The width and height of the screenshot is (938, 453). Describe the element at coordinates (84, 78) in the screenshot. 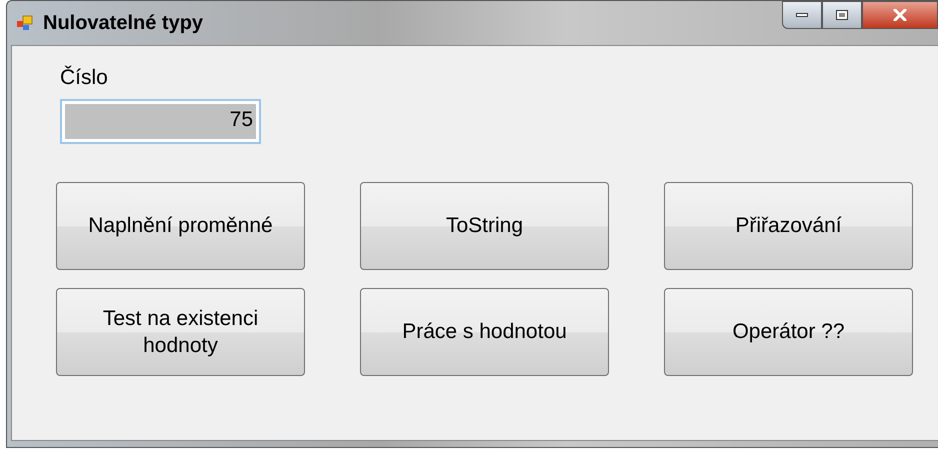

I see `field-label: Číslo` at that location.